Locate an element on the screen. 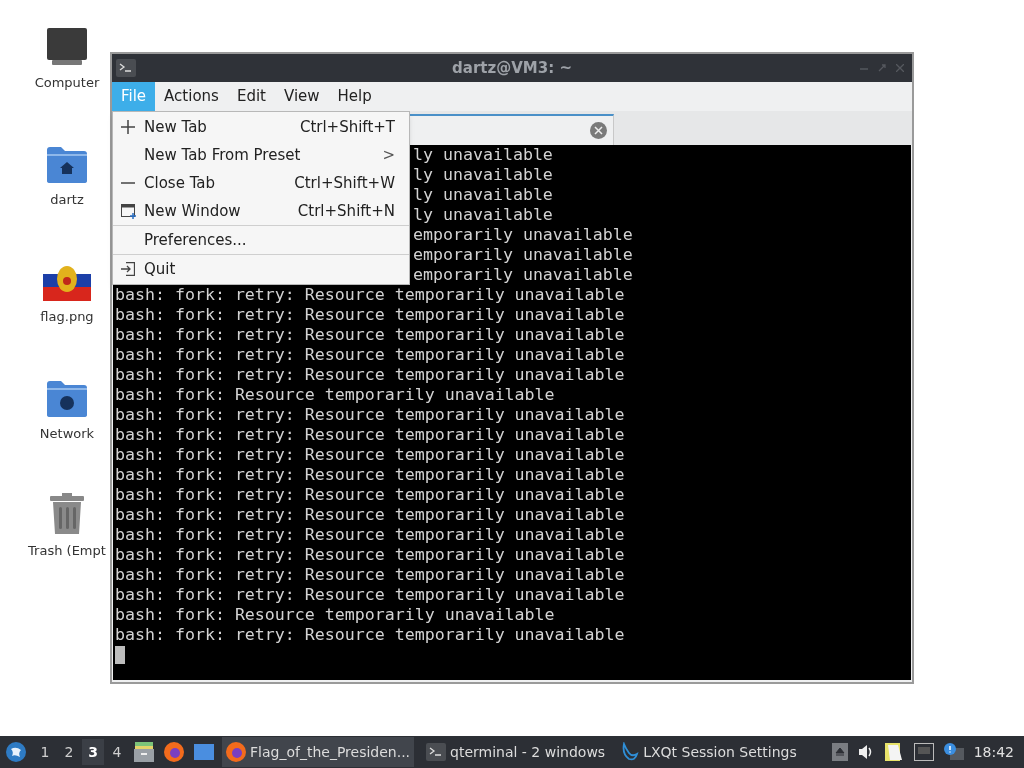 This screenshot has width=1024, height=768. desktop-icon-label: dartz is located at coordinates (67, 200).